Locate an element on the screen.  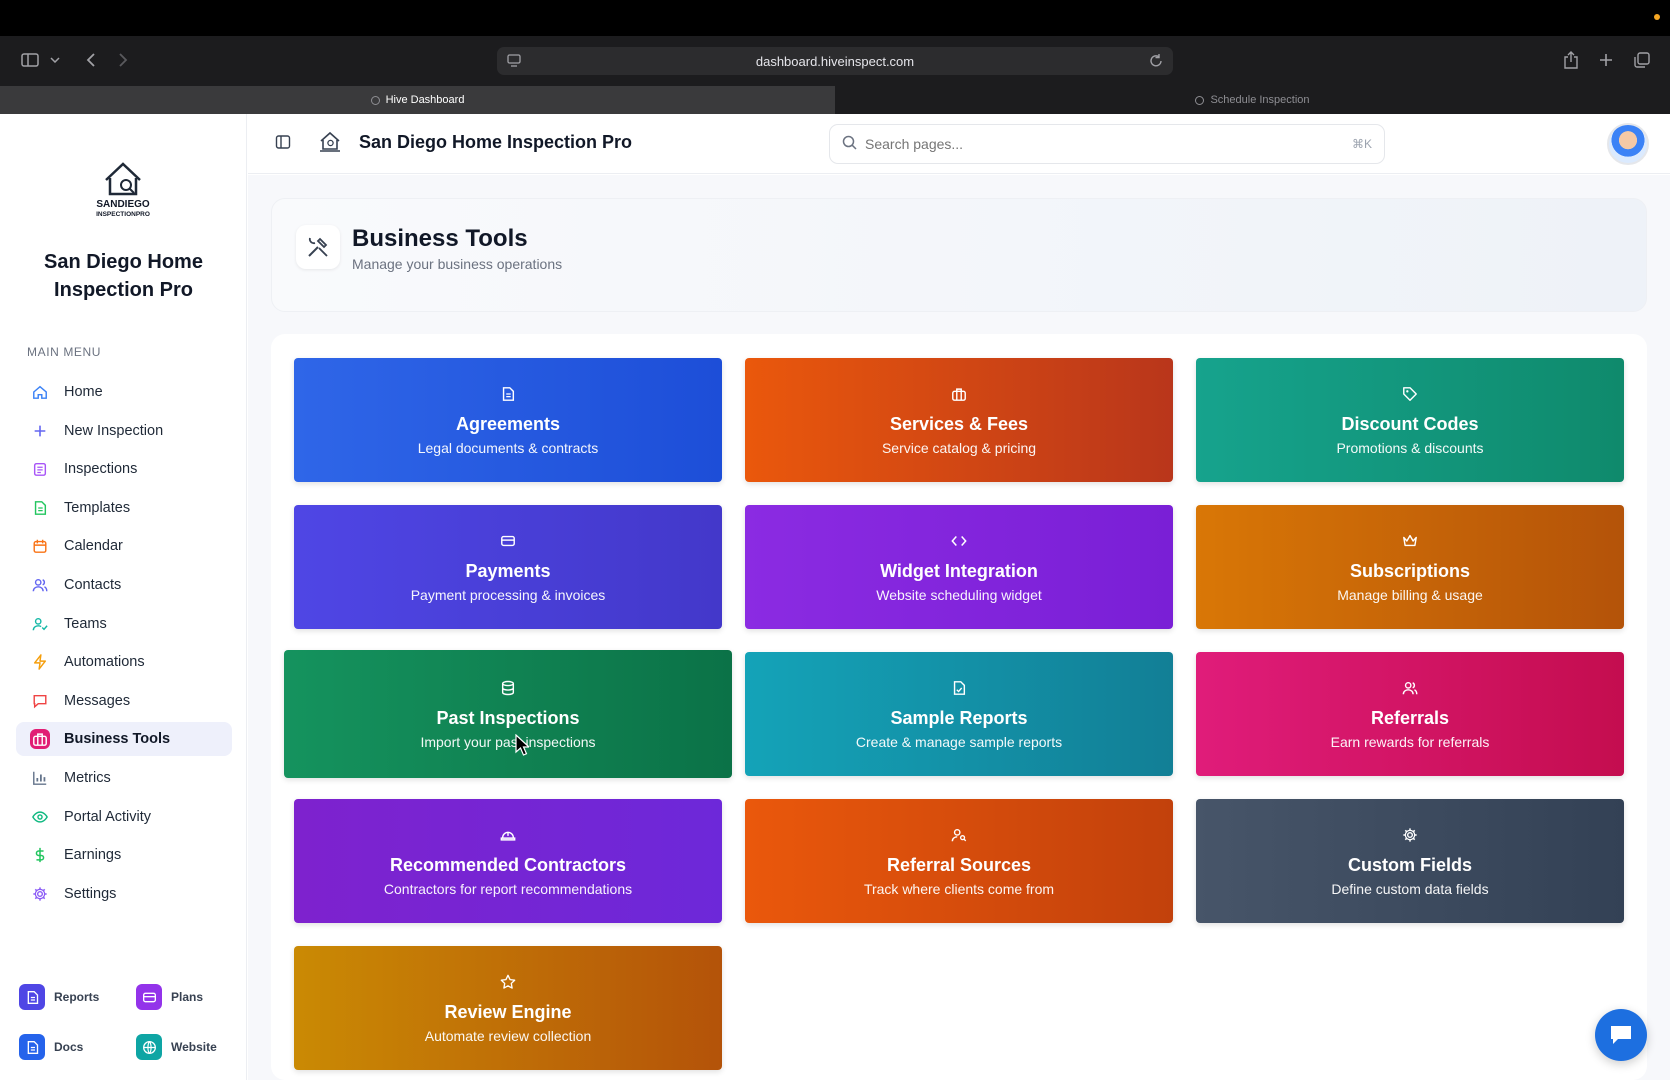
card-icon is located at coordinates (149, 997).